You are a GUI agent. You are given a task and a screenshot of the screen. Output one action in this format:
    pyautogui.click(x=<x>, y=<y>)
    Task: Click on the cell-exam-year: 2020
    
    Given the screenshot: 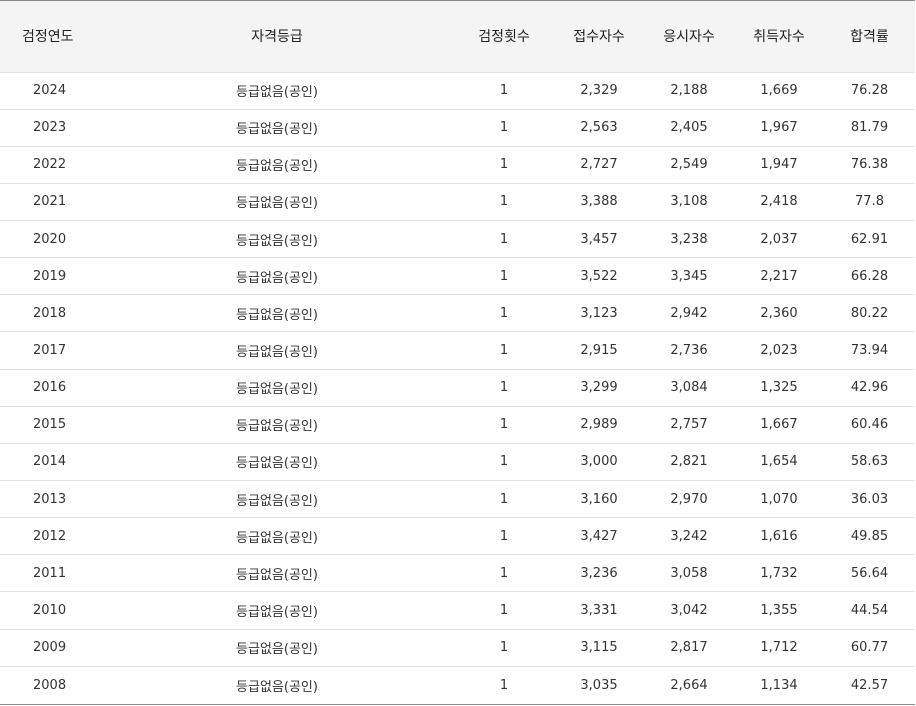 What is the action you would take?
    pyautogui.click(x=50, y=239)
    